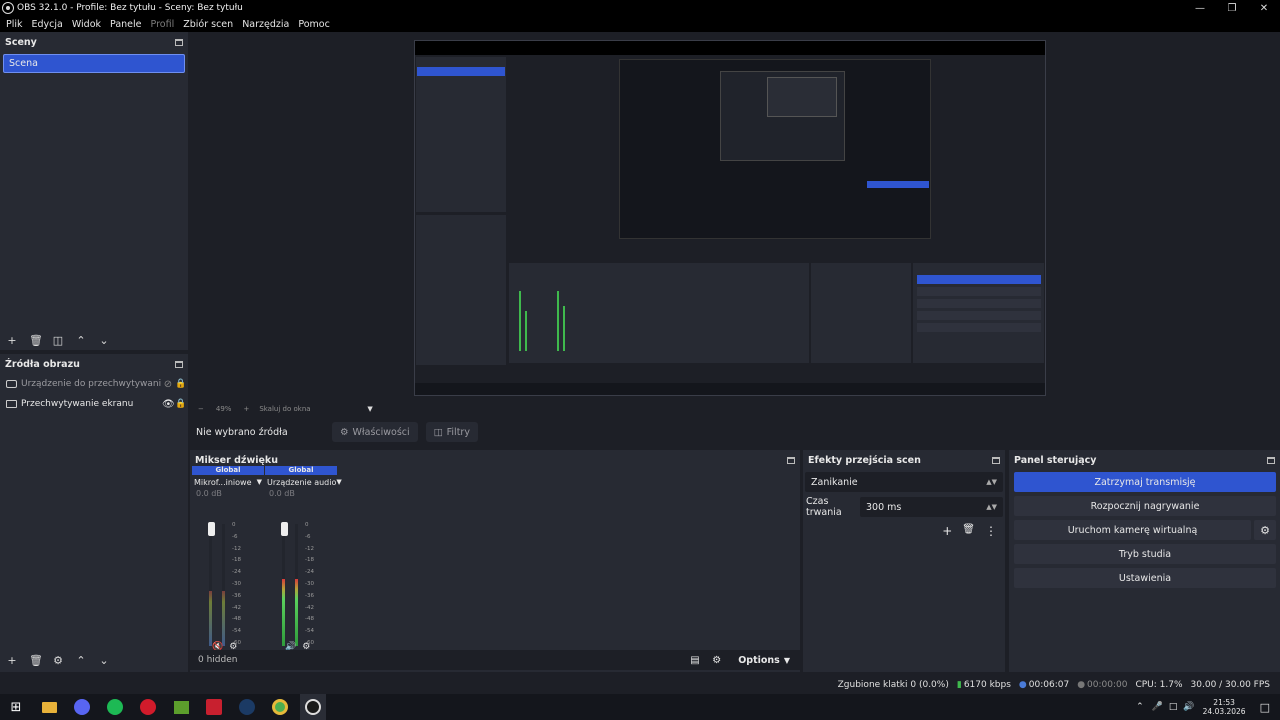 Image resolution: width=1280 pixels, height=720 pixels. Describe the element at coordinates (904, 482) in the screenshot. I see `transition-select: Zanikanie ▲▼` at that location.